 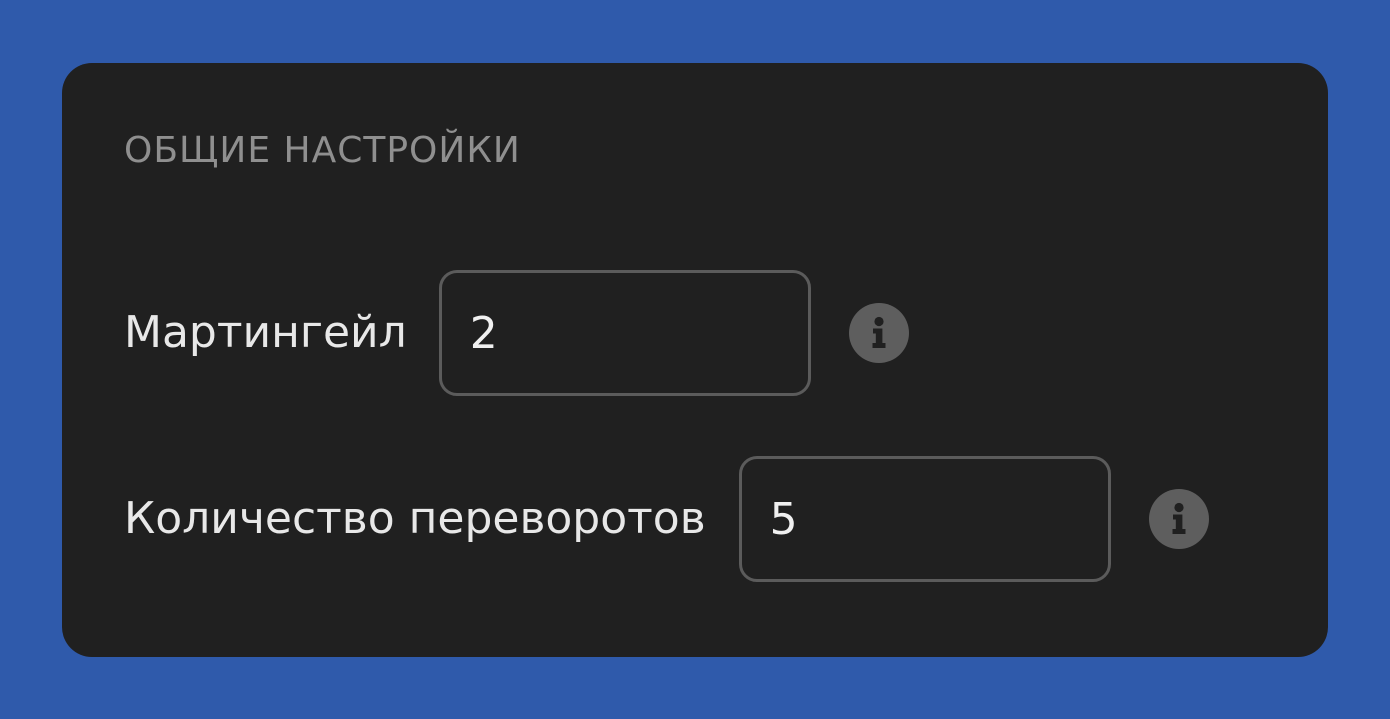 What do you see at coordinates (322, 150) in the screenshot?
I see `section-title: ОБЩИЕ НАСТРОЙКИ` at bounding box center [322, 150].